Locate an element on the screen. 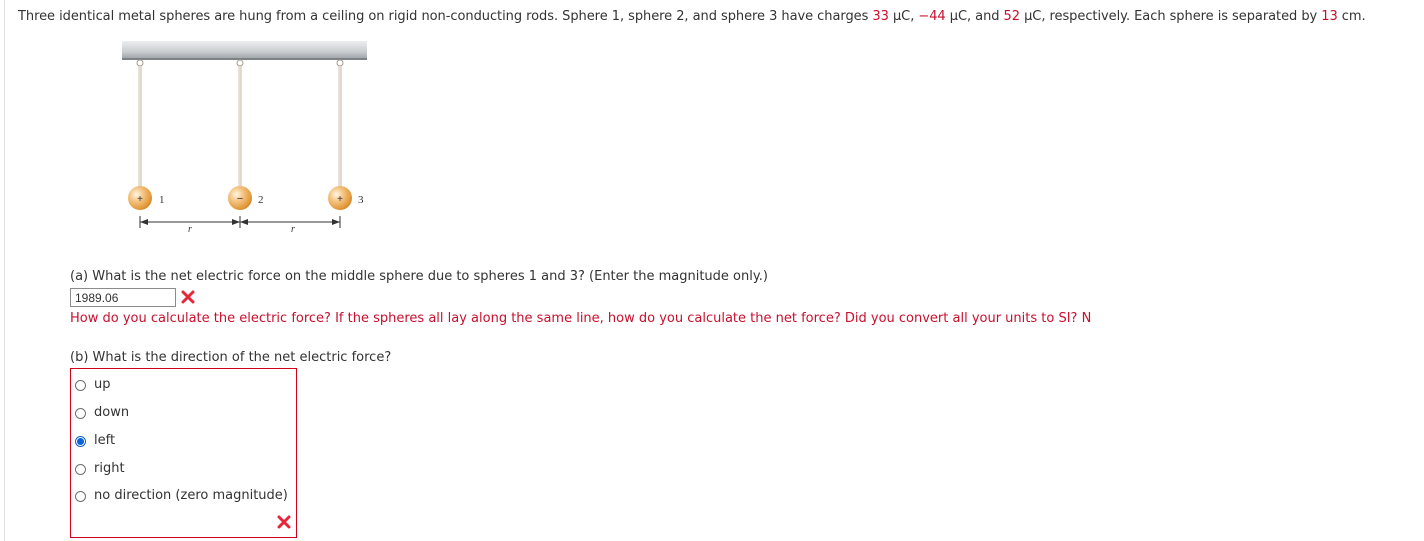  option-left-label: left is located at coordinates (105, 440).